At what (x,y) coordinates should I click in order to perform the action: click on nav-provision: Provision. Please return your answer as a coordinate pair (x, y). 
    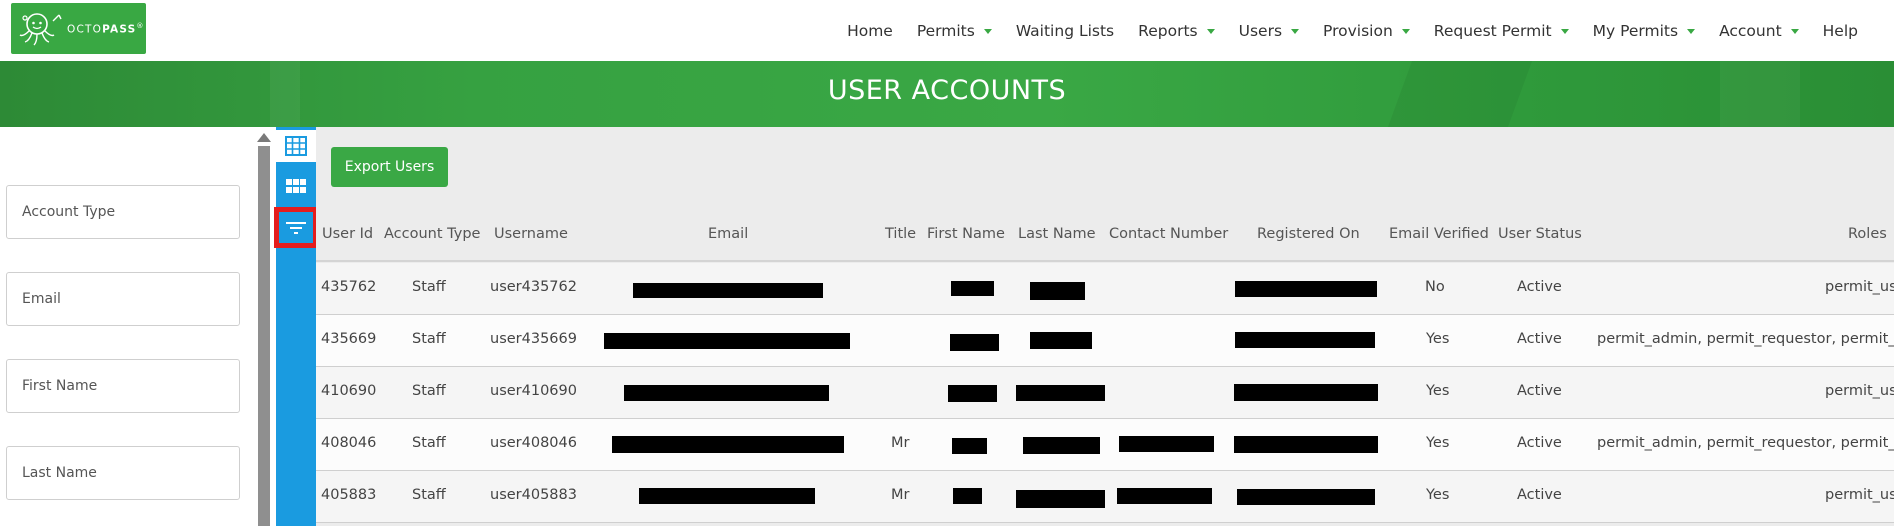
    Looking at the image, I should click on (1366, 31).